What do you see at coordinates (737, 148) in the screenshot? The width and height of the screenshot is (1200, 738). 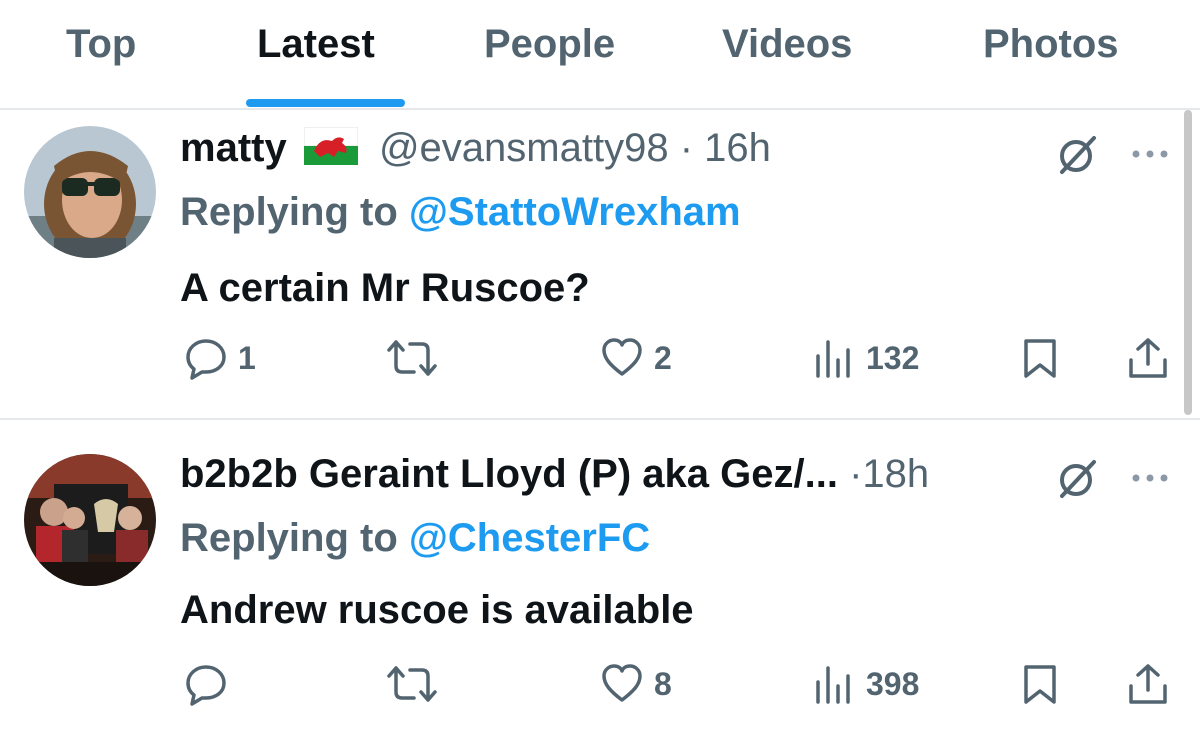 I see `timestamp: 16h` at bounding box center [737, 148].